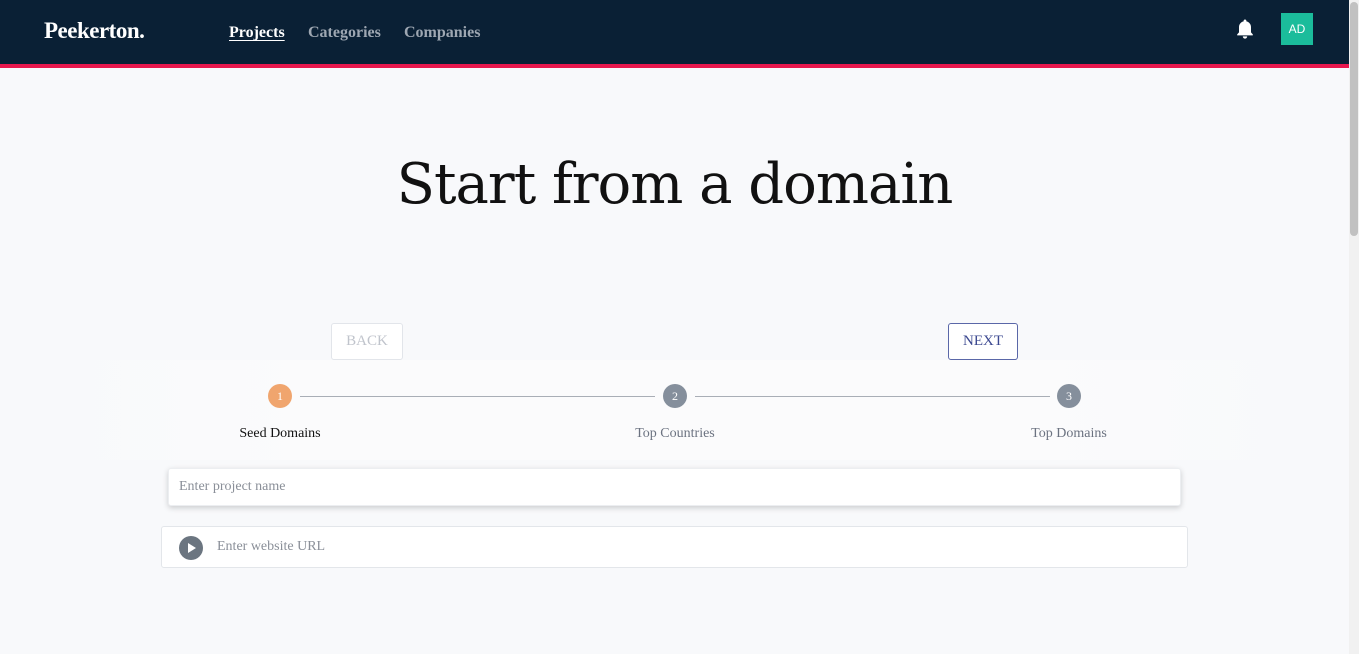 Image resolution: width=1359 pixels, height=654 pixels. What do you see at coordinates (257, 33) in the screenshot?
I see `nav-link-projects: Projects` at bounding box center [257, 33].